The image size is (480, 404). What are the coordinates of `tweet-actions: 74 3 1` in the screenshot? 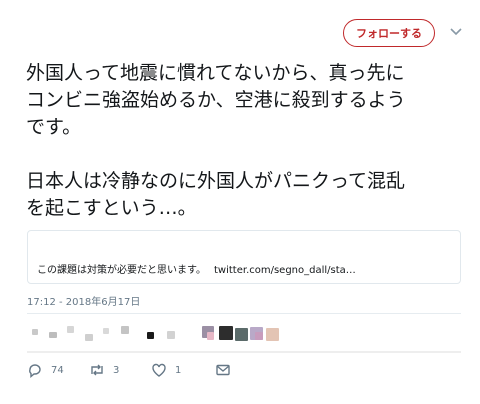 It's located at (177, 371).